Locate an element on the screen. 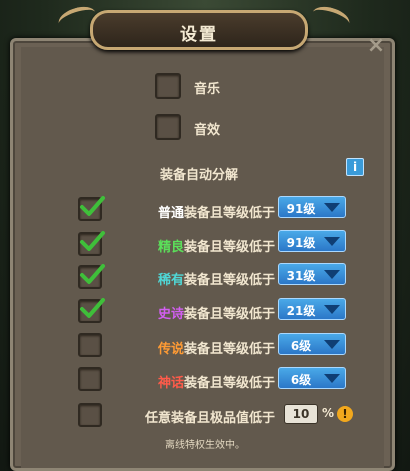  row-checkbox-epic is located at coordinates (91, 310).